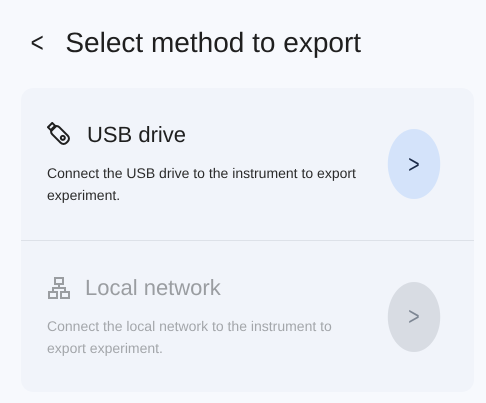 Image resolution: width=486 pixels, height=403 pixels. What do you see at coordinates (59, 288) in the screenshot?
I see `network-icon` at bounding box center [59, 288].